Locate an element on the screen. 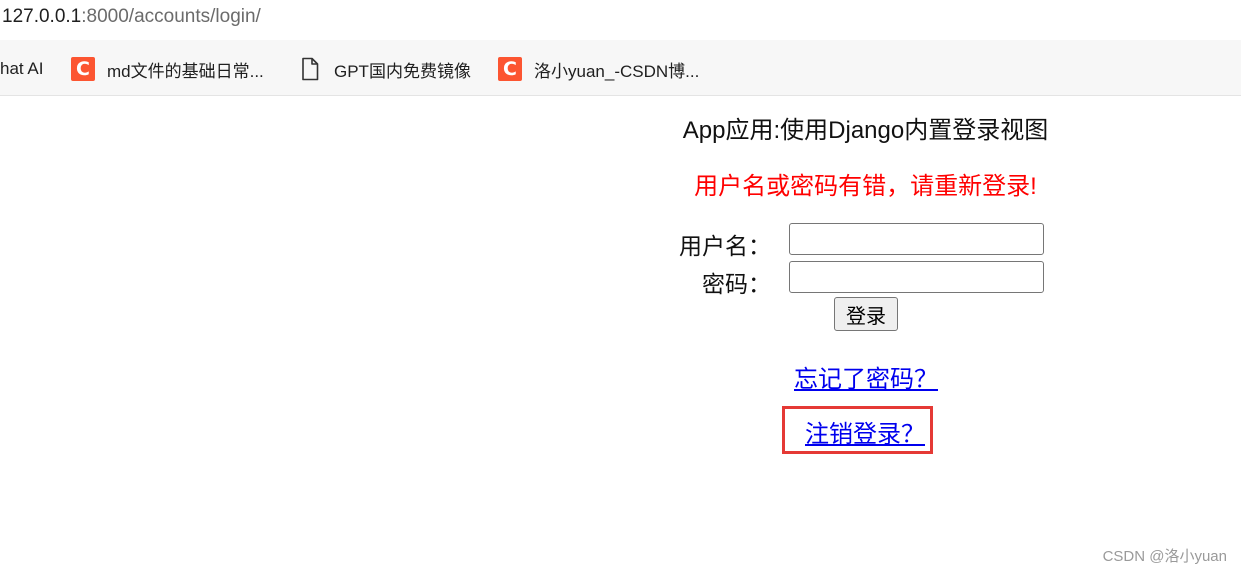 The width and height of the screenshot is (1241, 572). login-button: 登录 is located at coordinates (866, 314).